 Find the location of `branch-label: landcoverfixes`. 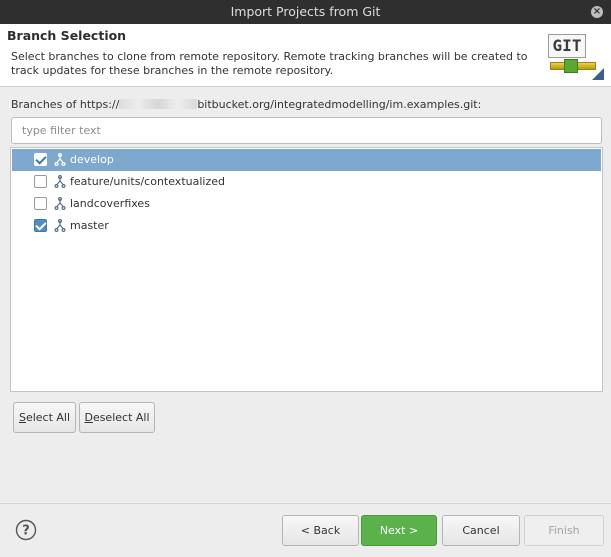

branch-label: landcoverfixes is located at coordinates (110, 203).